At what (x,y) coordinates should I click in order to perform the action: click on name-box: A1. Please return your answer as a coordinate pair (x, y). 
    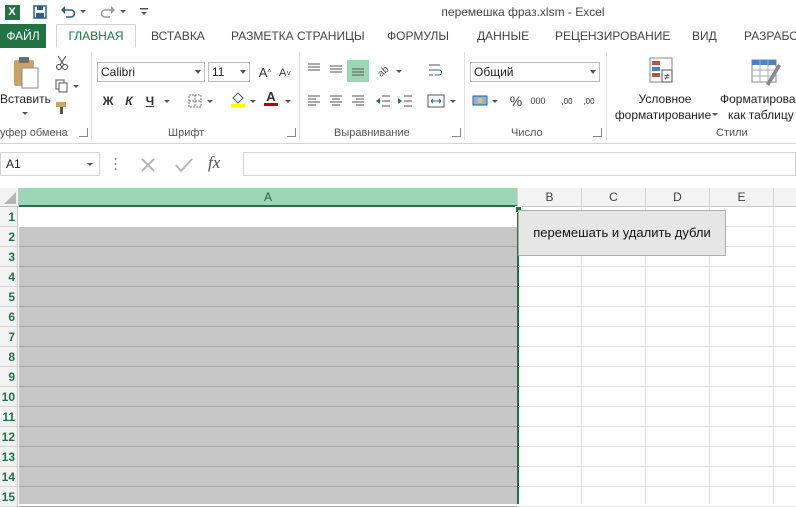
    Looking at the image, I should click on (50, 164).